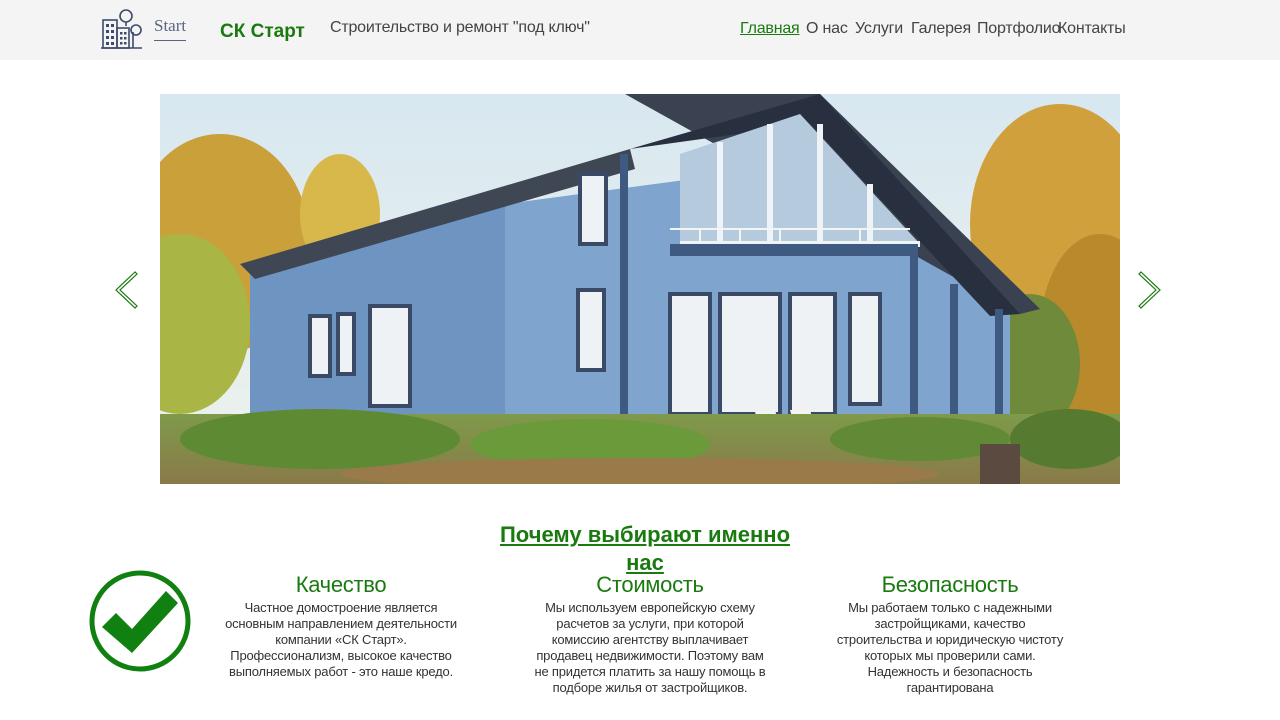 This screenshot has width=1280, height=720. What do you see at coordinates (170, 40) in the screenshot?
I see `logo-underline` at bounding box center [170, 40].